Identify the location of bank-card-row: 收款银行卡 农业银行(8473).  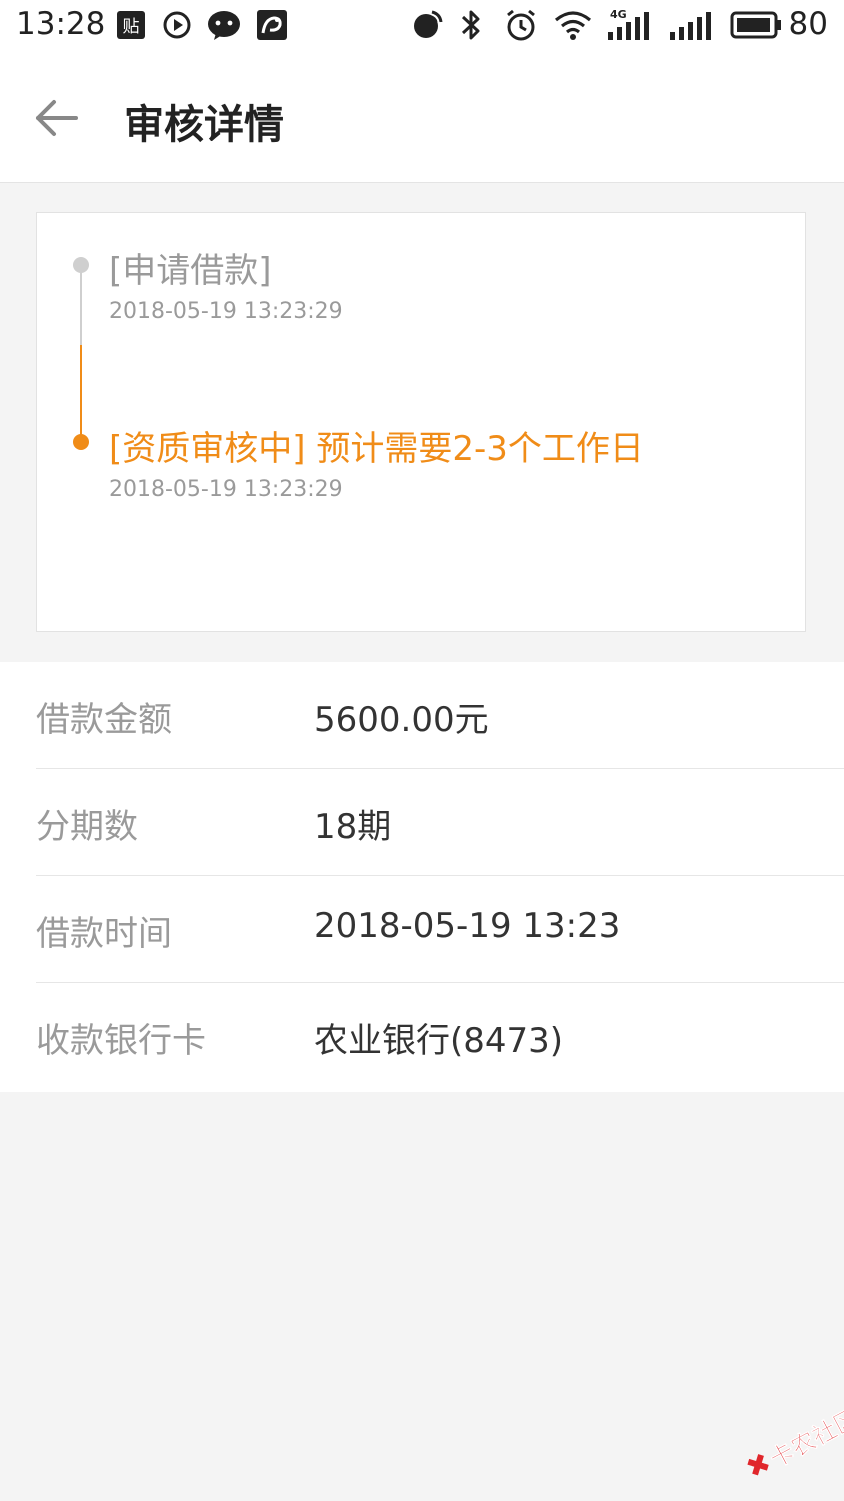
(440, 1036).